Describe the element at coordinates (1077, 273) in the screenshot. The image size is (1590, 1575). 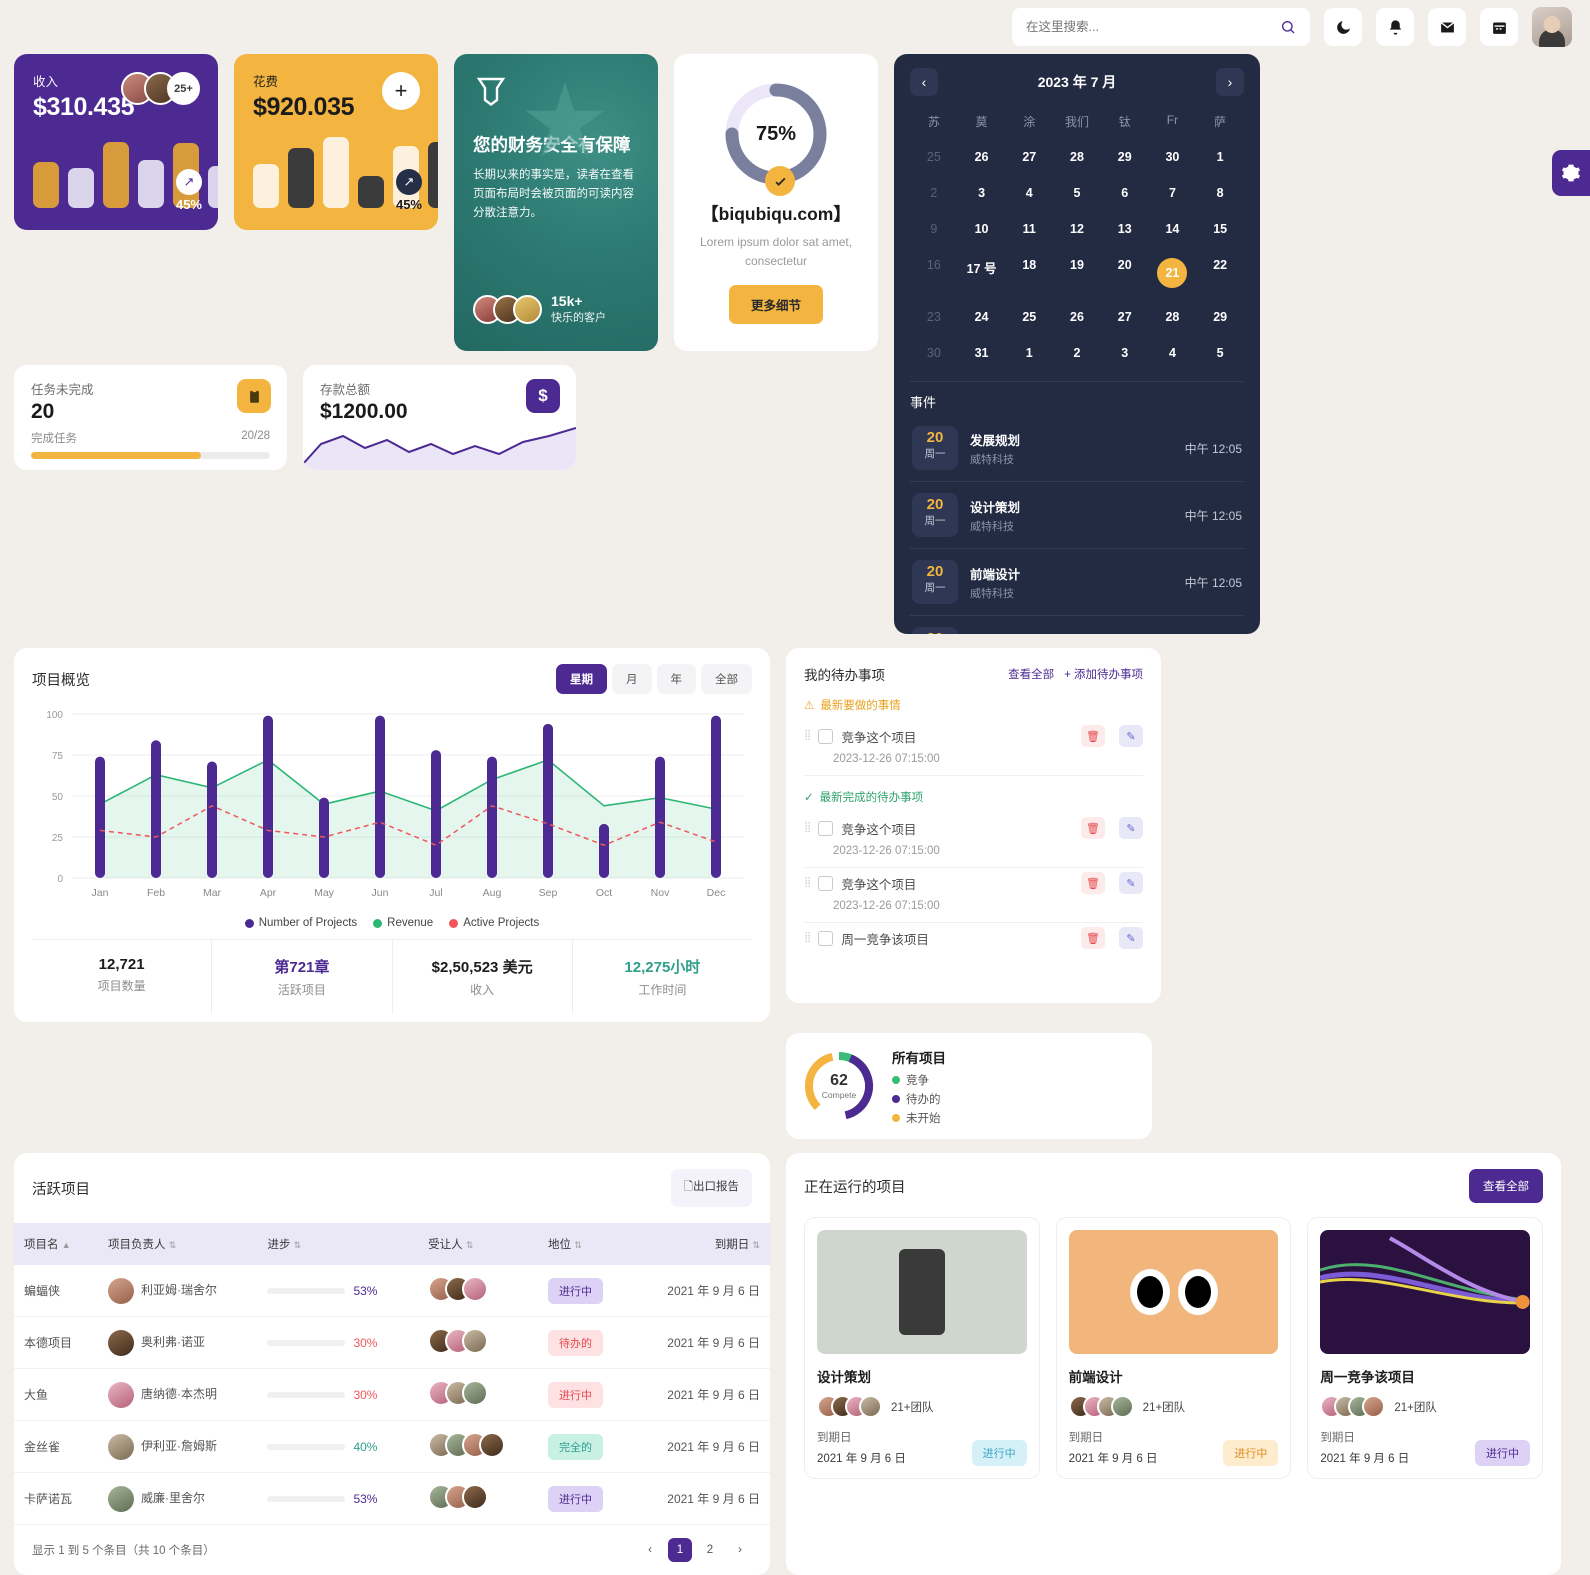
I see `calendar-day: 19` at that location.